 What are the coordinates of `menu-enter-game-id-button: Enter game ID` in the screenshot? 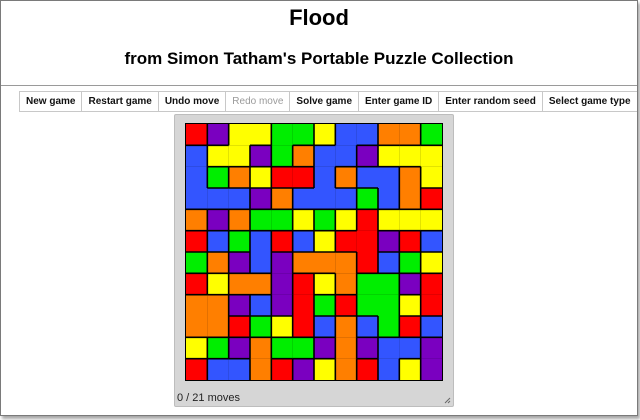 It's located at (399, 101).